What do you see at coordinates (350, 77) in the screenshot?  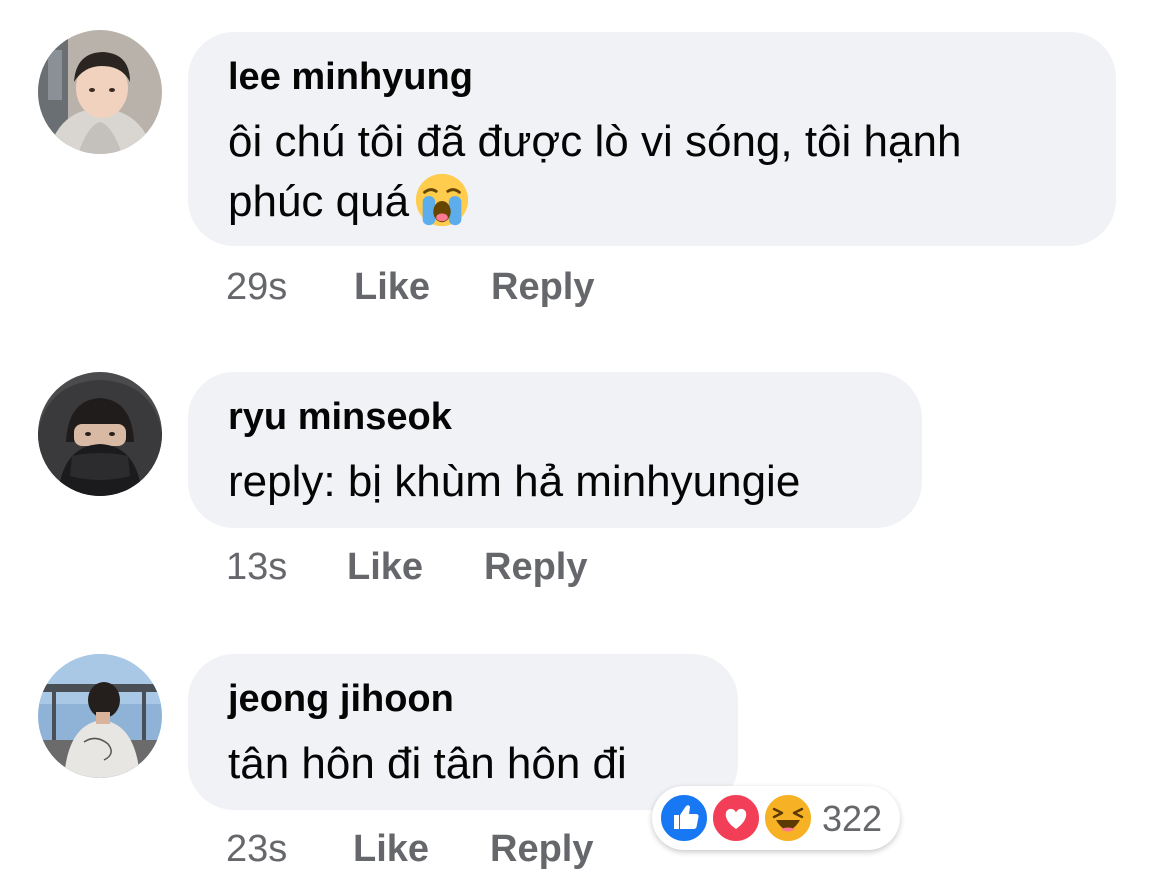 I see `comment-author: lee minhyung` at bounding box center [350, 77].